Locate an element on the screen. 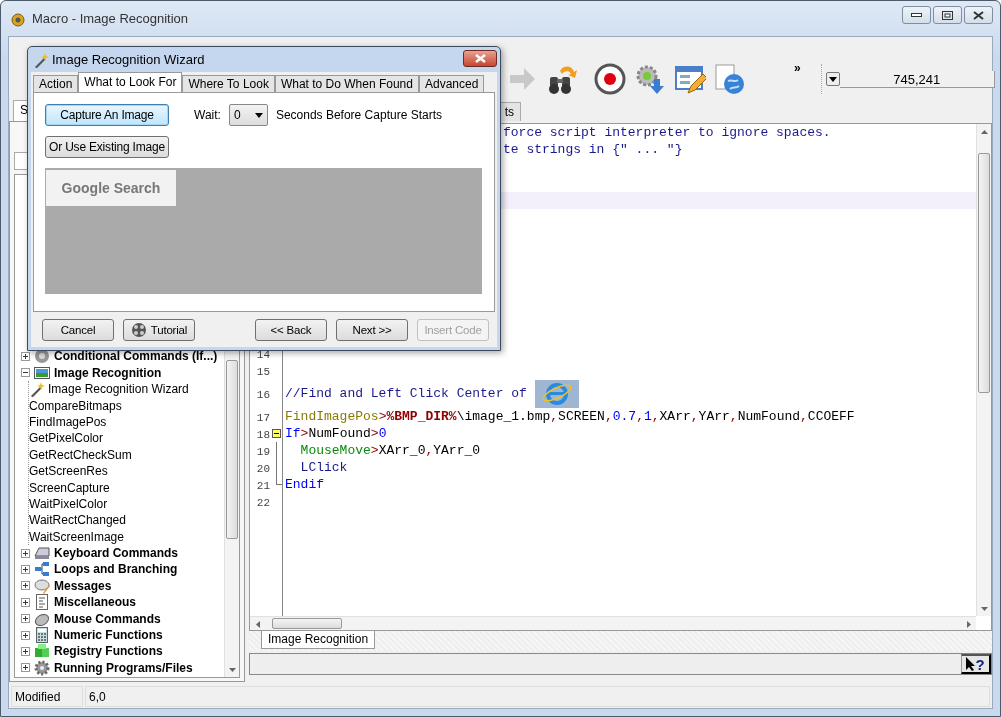 This screenshot has width=1001, height=717. help-button: ? is located at coordinates (976, 664).